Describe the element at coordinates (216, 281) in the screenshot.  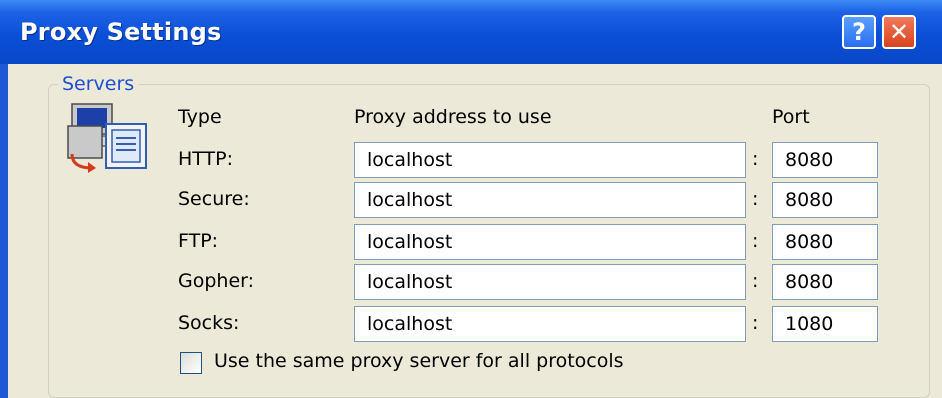
I see `gopher-label: Gopher:` at that location.